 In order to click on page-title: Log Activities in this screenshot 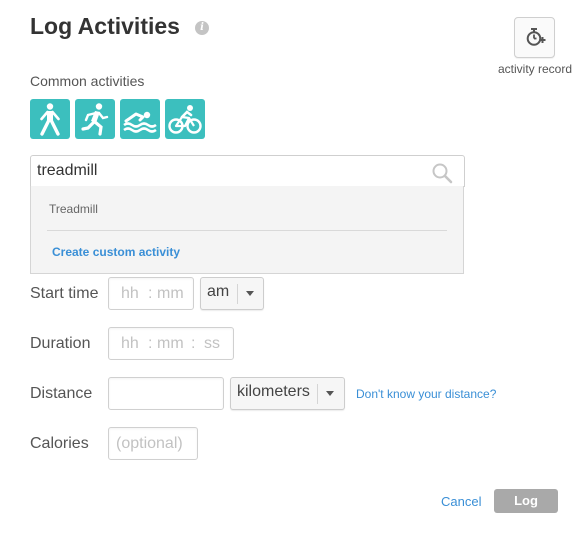, I will do `click(105, 26)`.